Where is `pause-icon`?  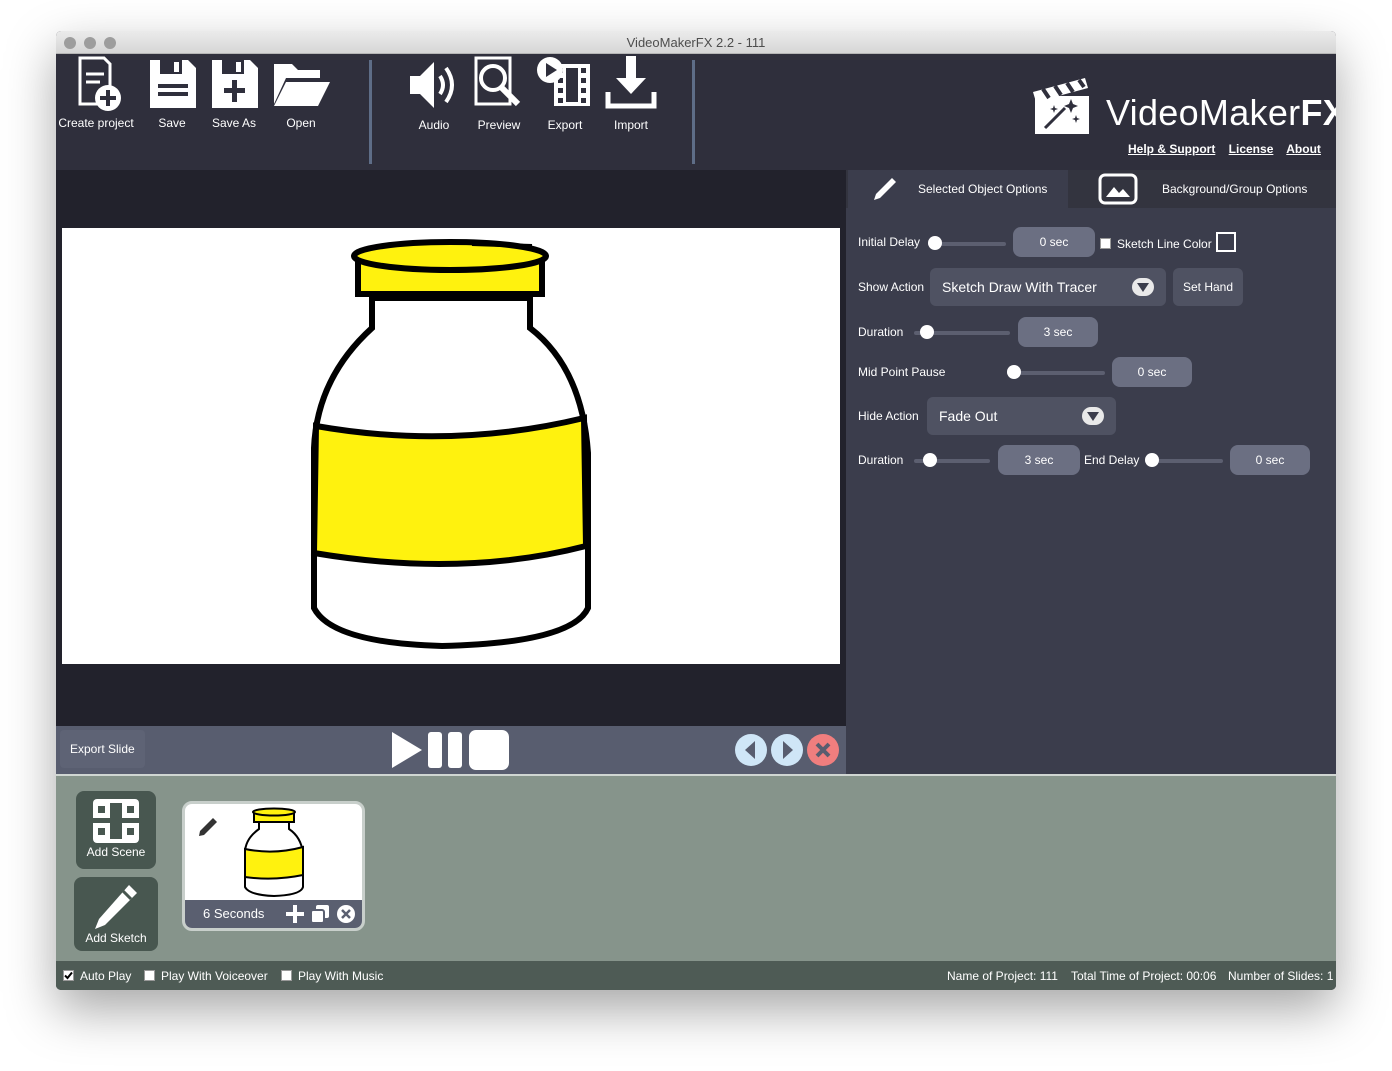 pause-icon is located at coordinates (446, 750).